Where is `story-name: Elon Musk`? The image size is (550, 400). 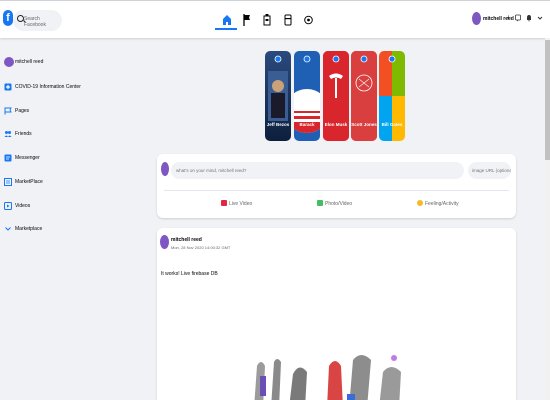 story-name: Elon Musk is located at coordinates (336, 124).